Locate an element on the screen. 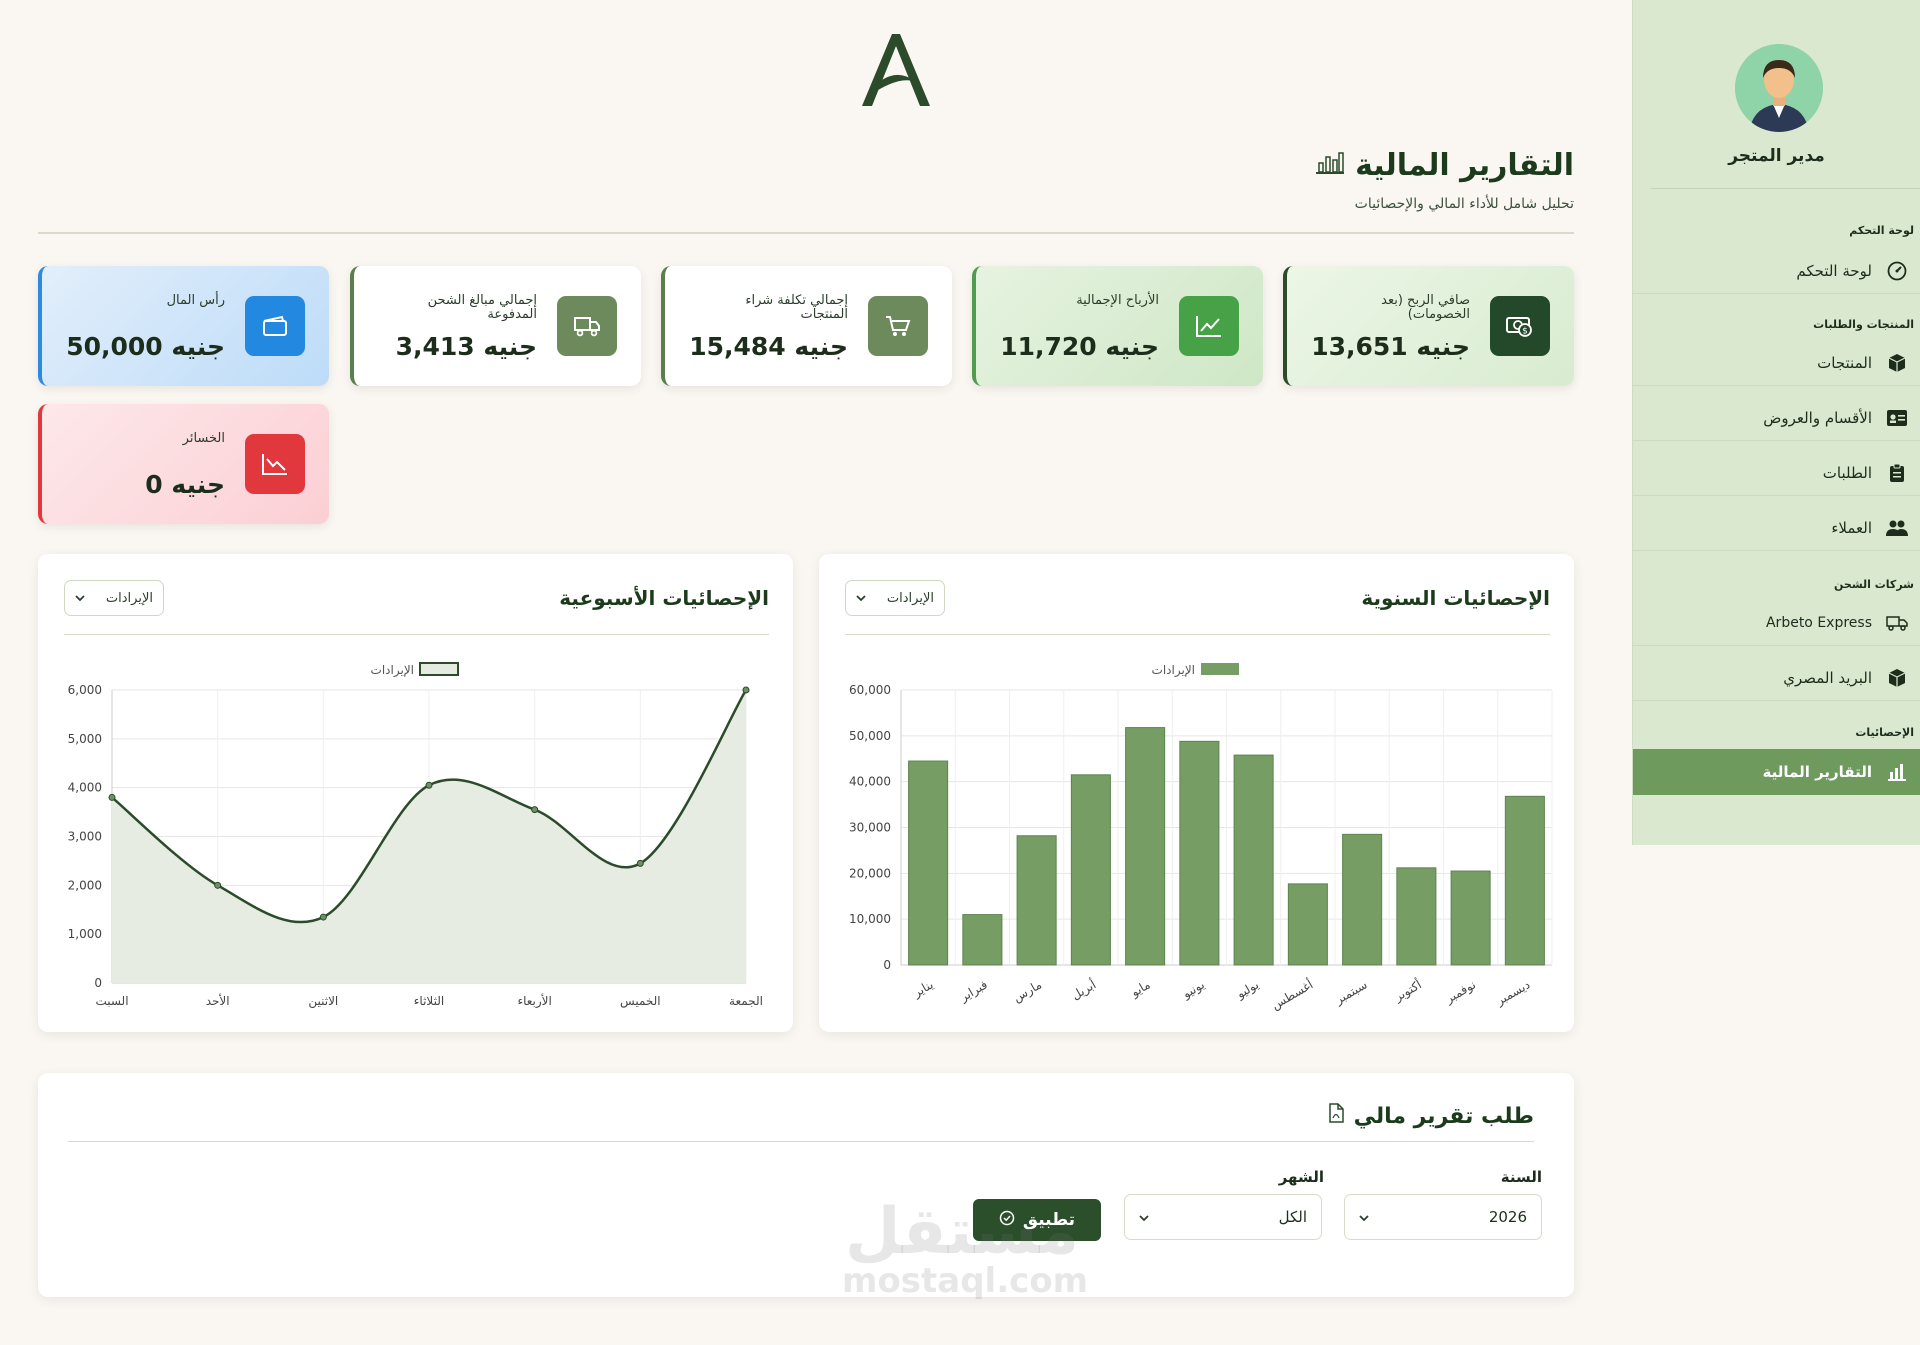  sidebar-item-orders: الطلبات is located at coordinates (1776, 473).